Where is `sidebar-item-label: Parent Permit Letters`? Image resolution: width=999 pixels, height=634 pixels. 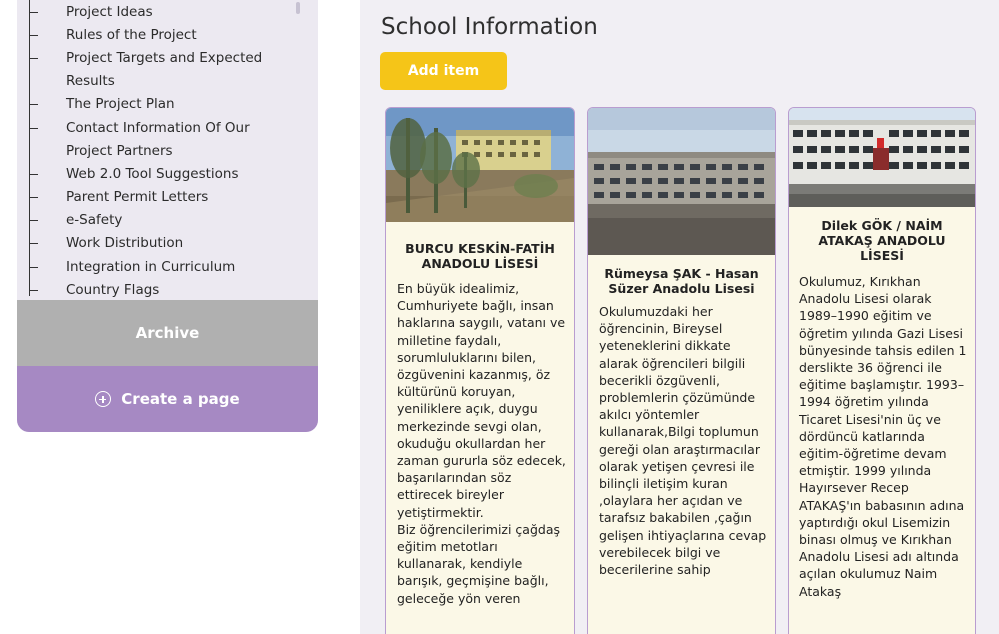
sidebar-item-label: Parent Permit Letters is located at coordinates (137, 197).